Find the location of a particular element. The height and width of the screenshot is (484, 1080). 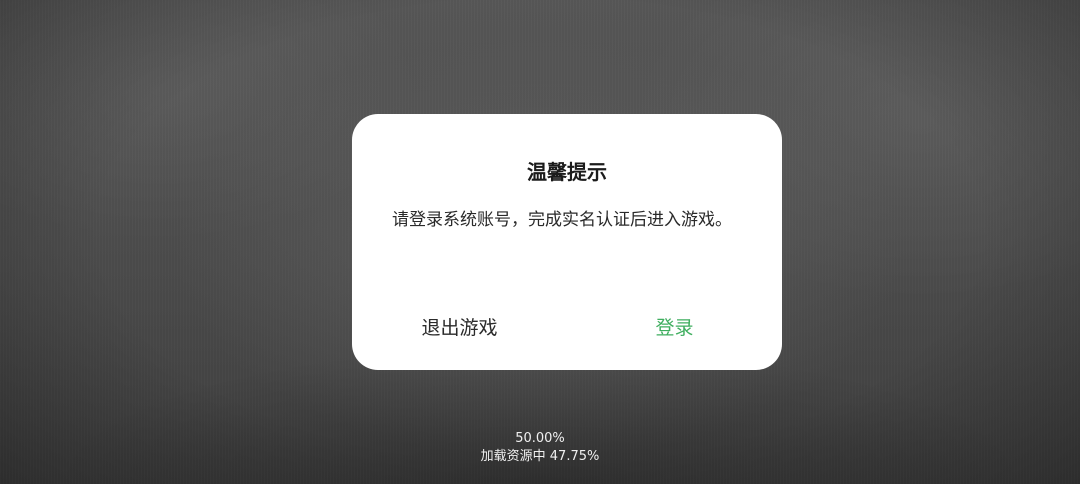

dialog-actions: 退出游戏 登录 is located at coordinates (567, 328).